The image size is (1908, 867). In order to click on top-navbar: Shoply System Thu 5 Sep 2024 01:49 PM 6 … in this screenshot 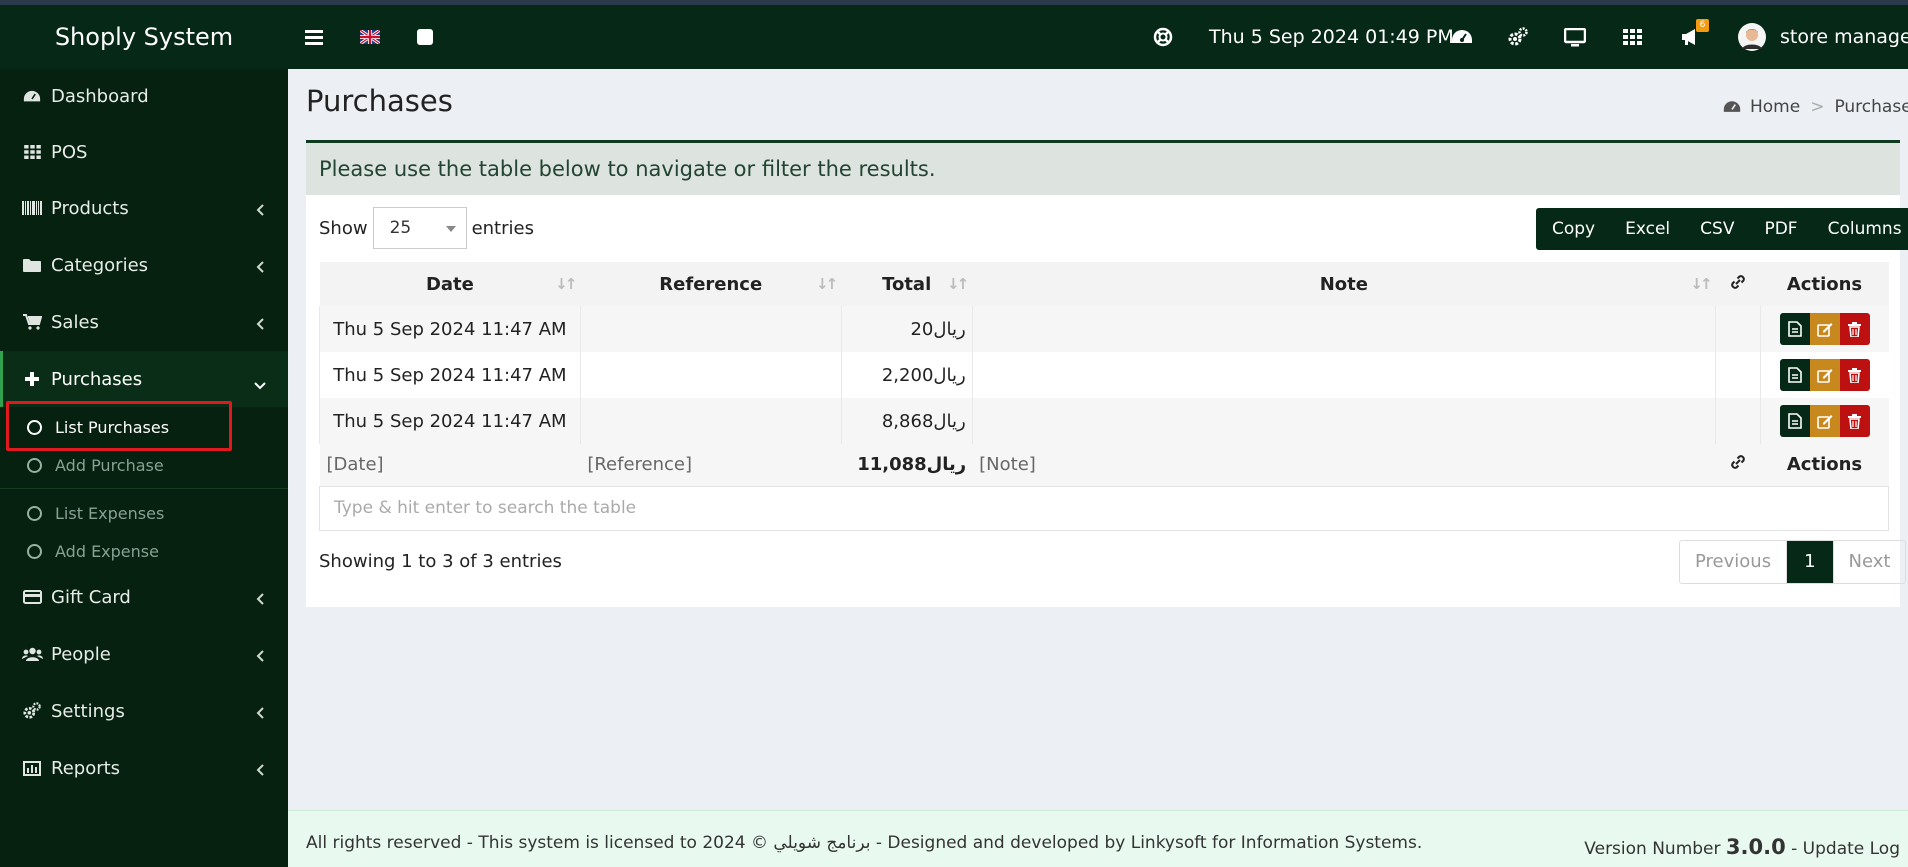, I will do `click(954, 37)`.